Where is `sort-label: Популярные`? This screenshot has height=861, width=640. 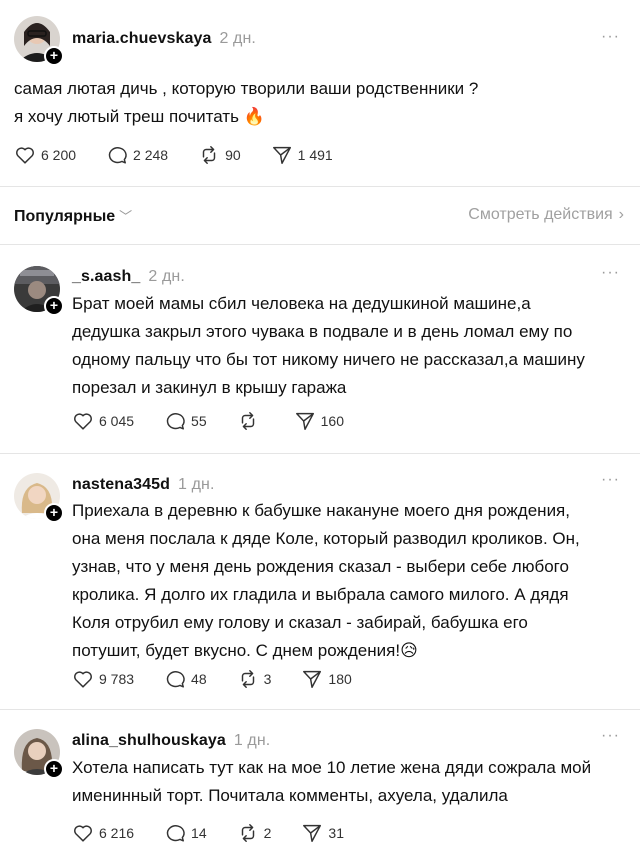
sort-label: Популярные is located at coordinates (65, 216).